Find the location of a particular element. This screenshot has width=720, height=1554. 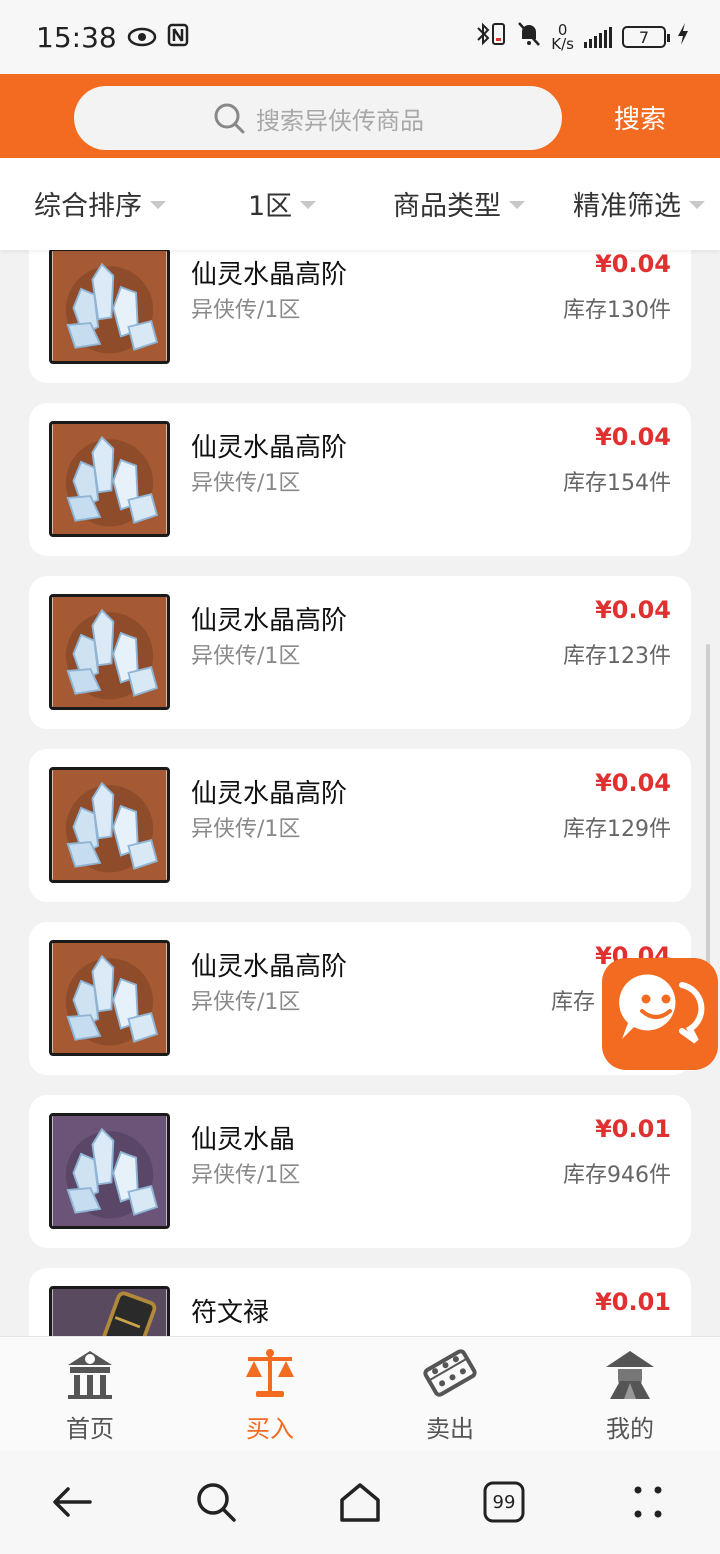

system-nav-bar: 99 is located at coordinates (360, 1502).